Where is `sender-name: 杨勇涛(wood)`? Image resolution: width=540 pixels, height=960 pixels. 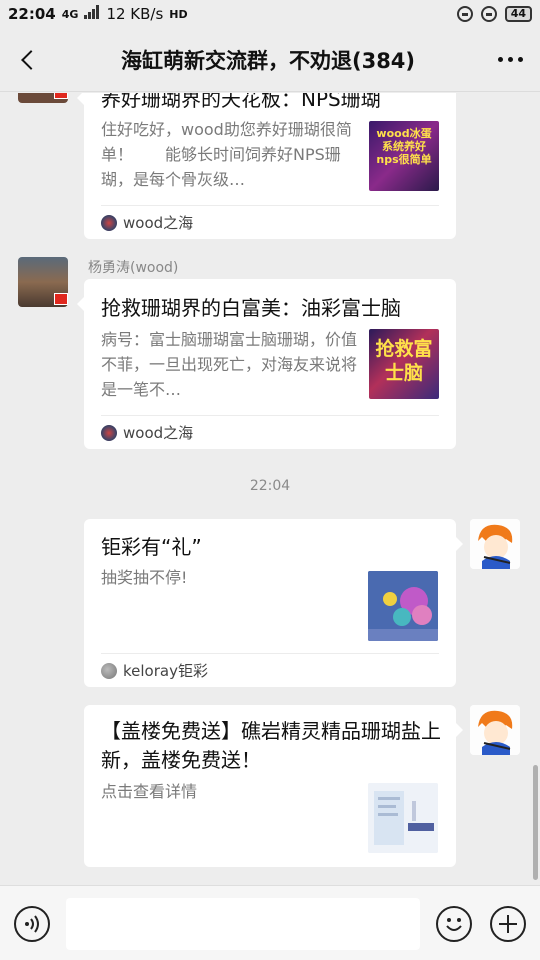 sender-name: 杨勇涛(wood) is located at coordinates (133, 268).